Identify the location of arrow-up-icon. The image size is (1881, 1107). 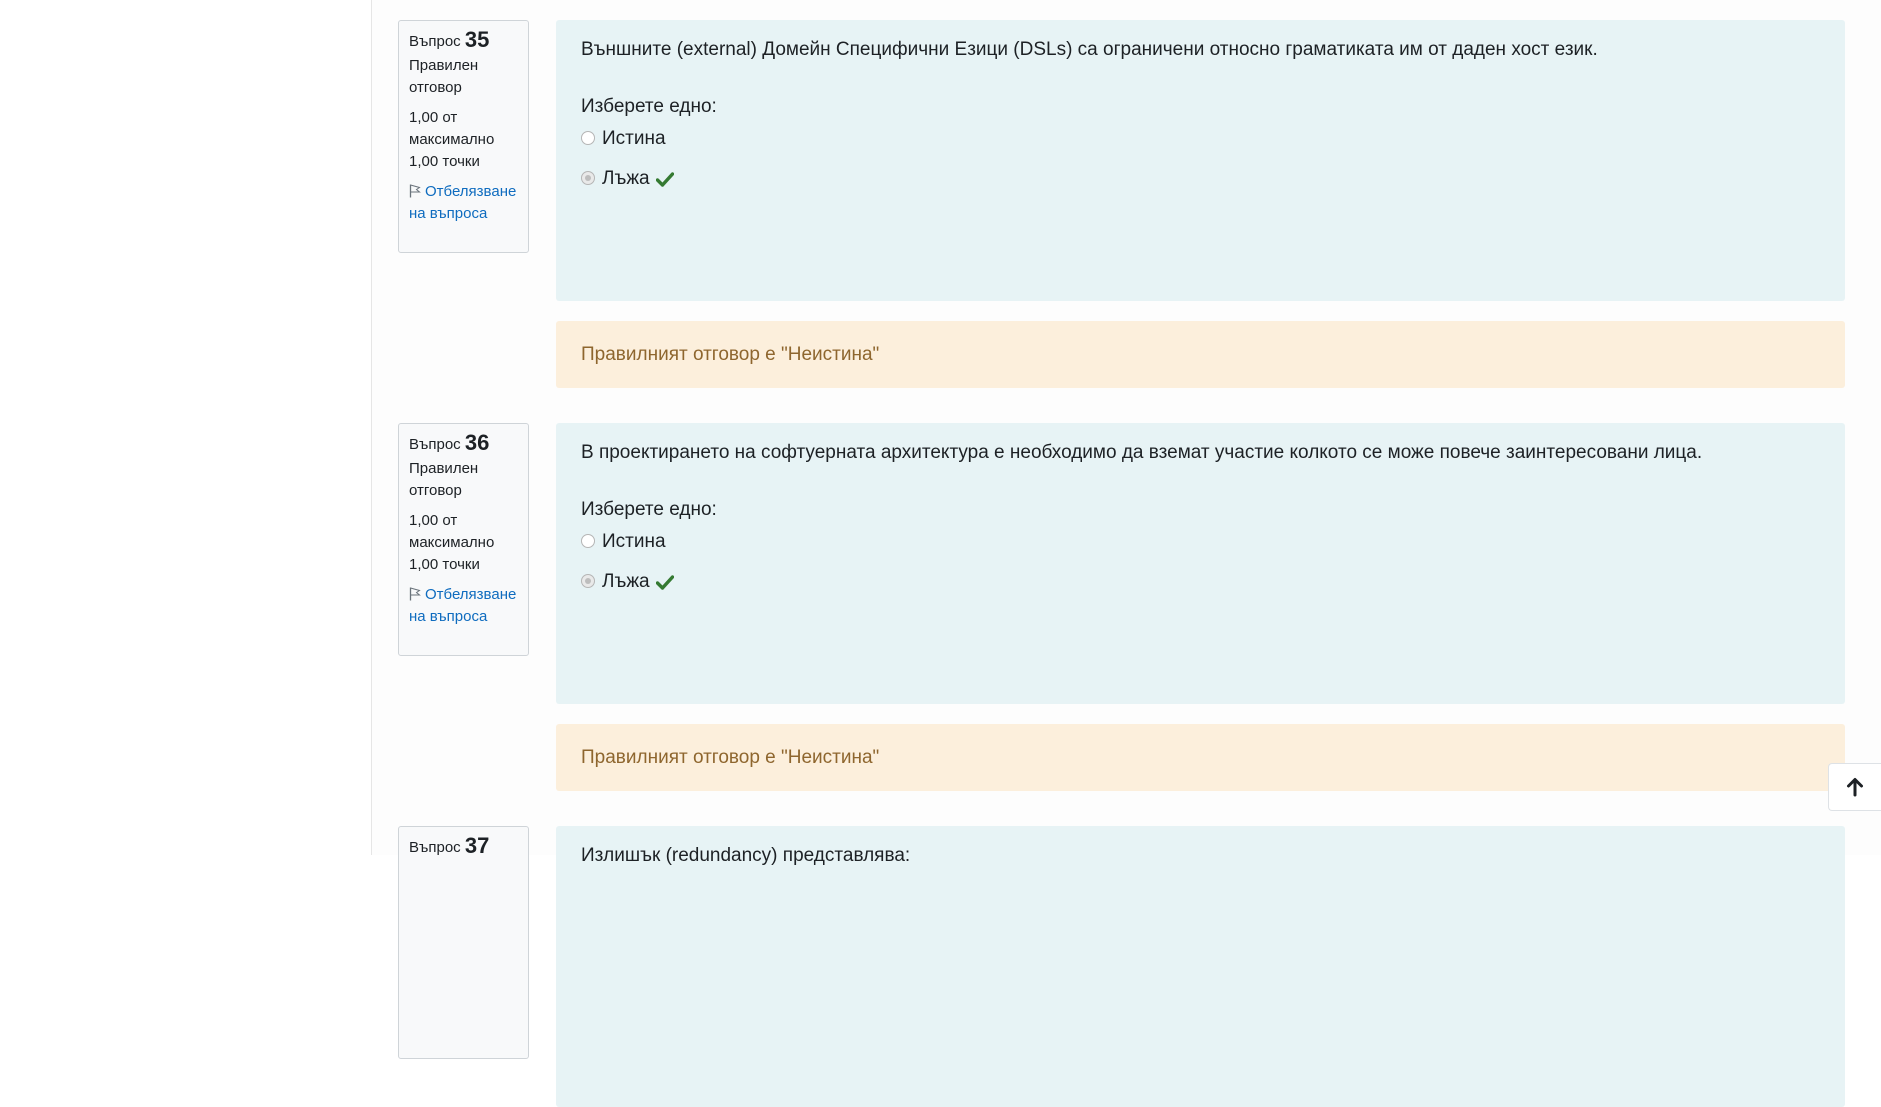
(1855, 787).